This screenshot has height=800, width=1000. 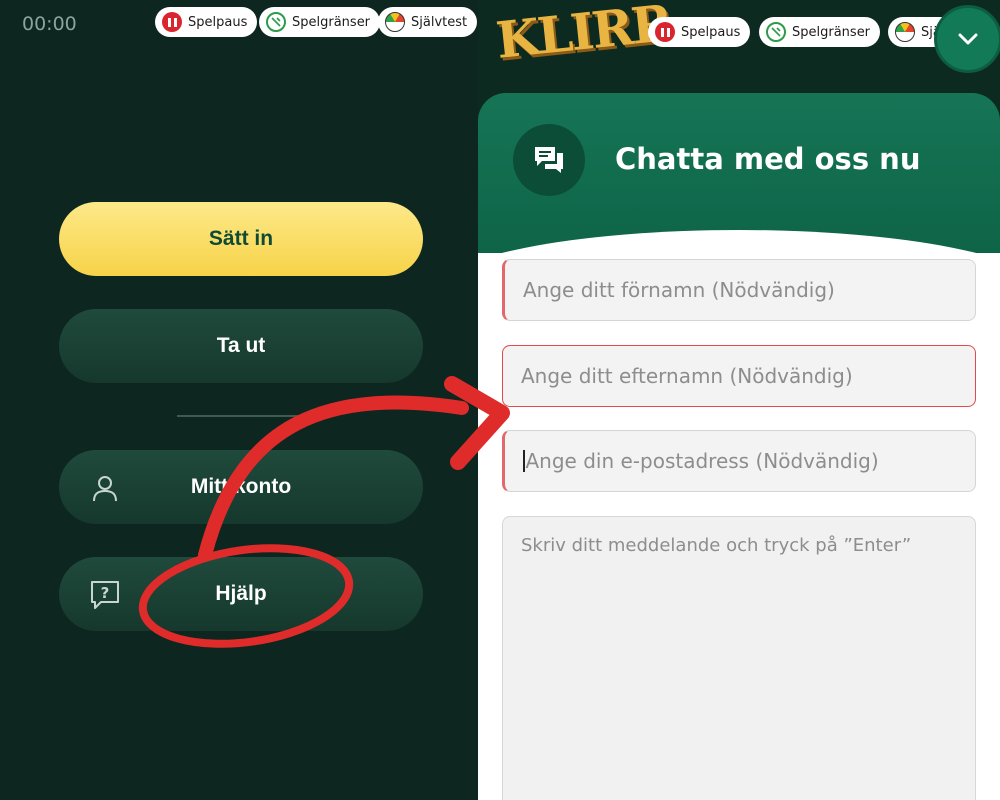 What do you see at coordinates (105, 489) in the screenshot?
I see `user-icon` at bounding box center [105, 489].